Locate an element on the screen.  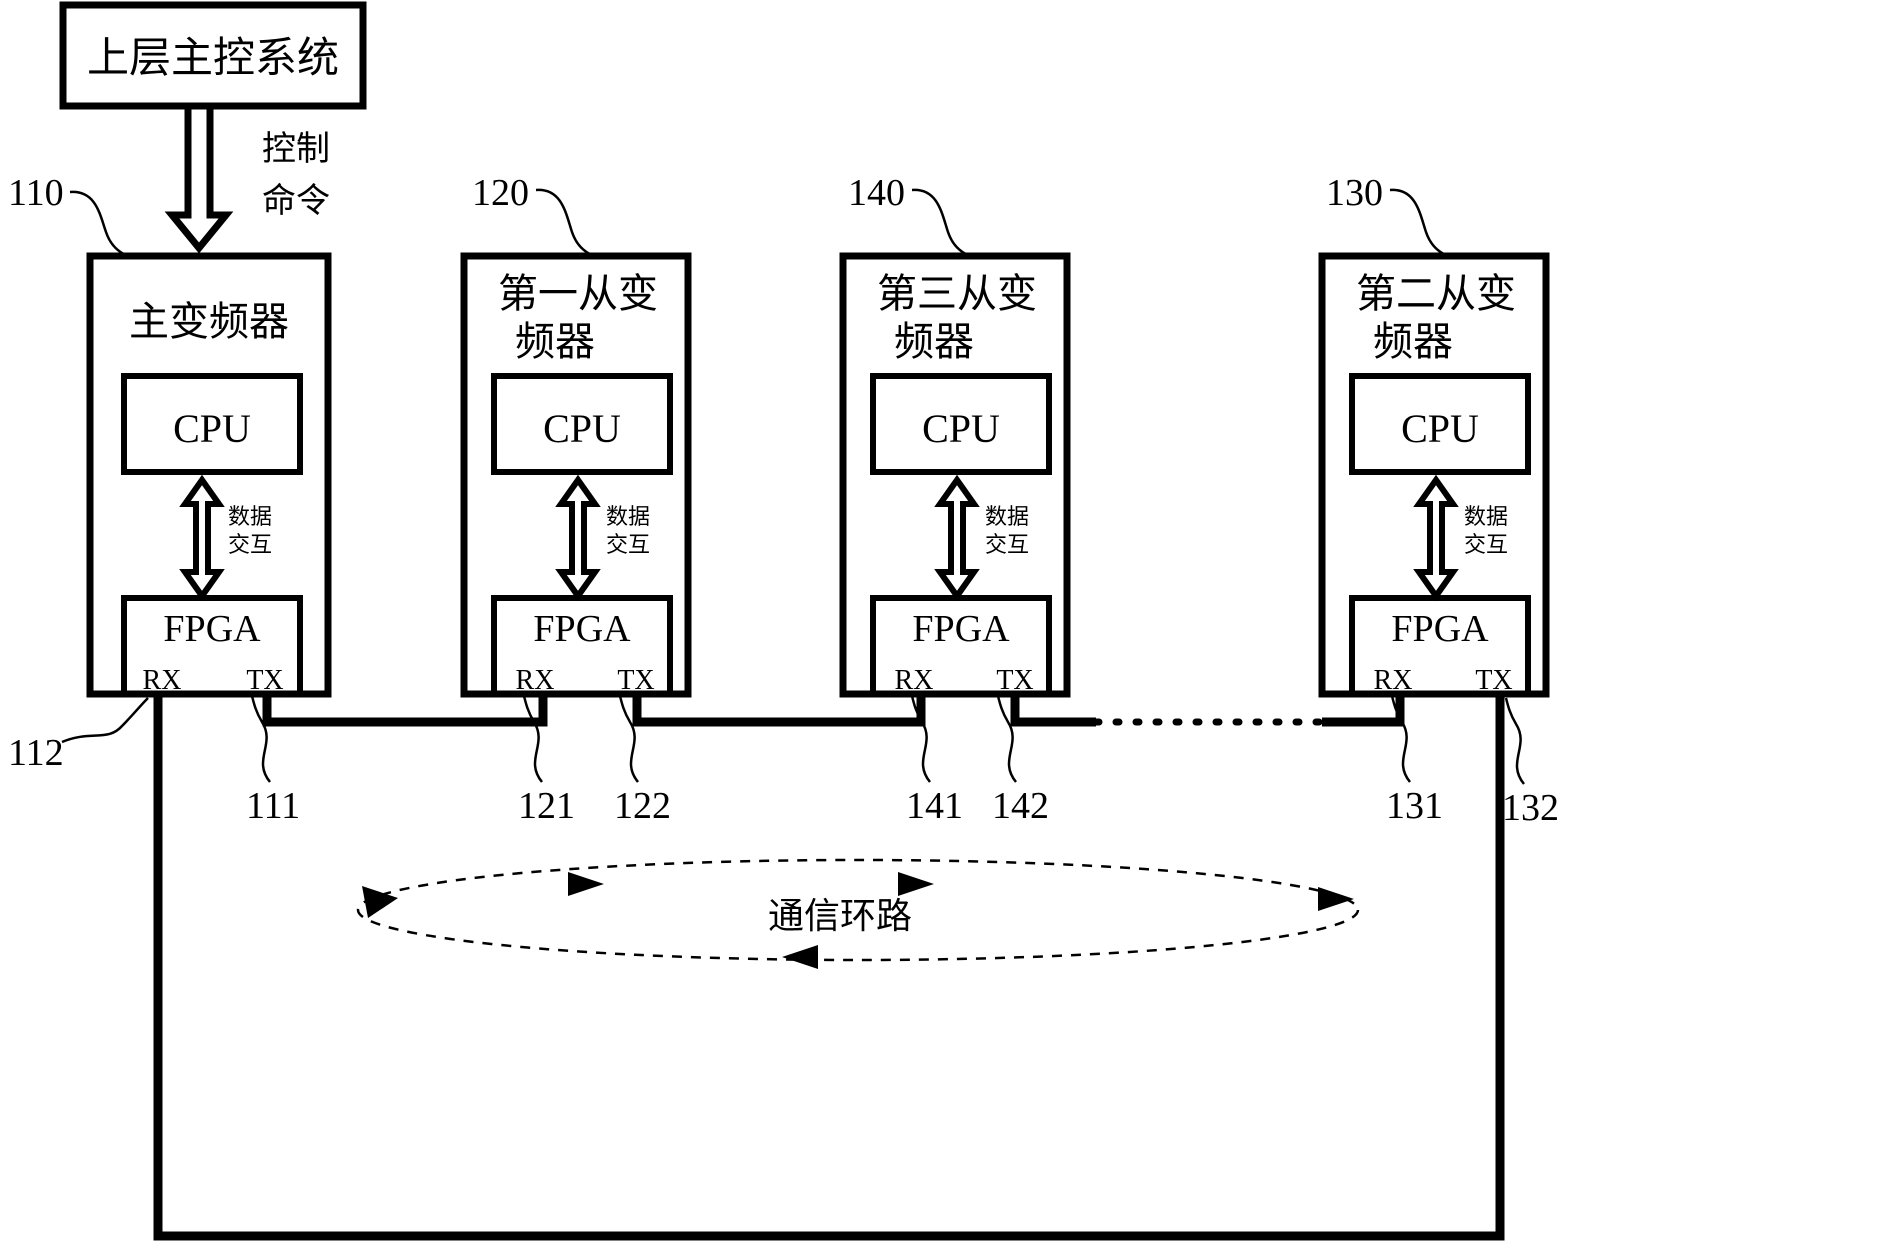
device-140-title-line1: 第三从变 is located at coordinates (957, 293).